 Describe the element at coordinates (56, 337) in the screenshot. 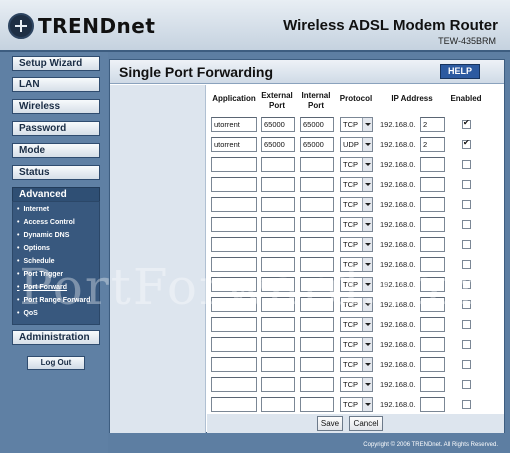

I see `nav-administration: Administration` at that location.